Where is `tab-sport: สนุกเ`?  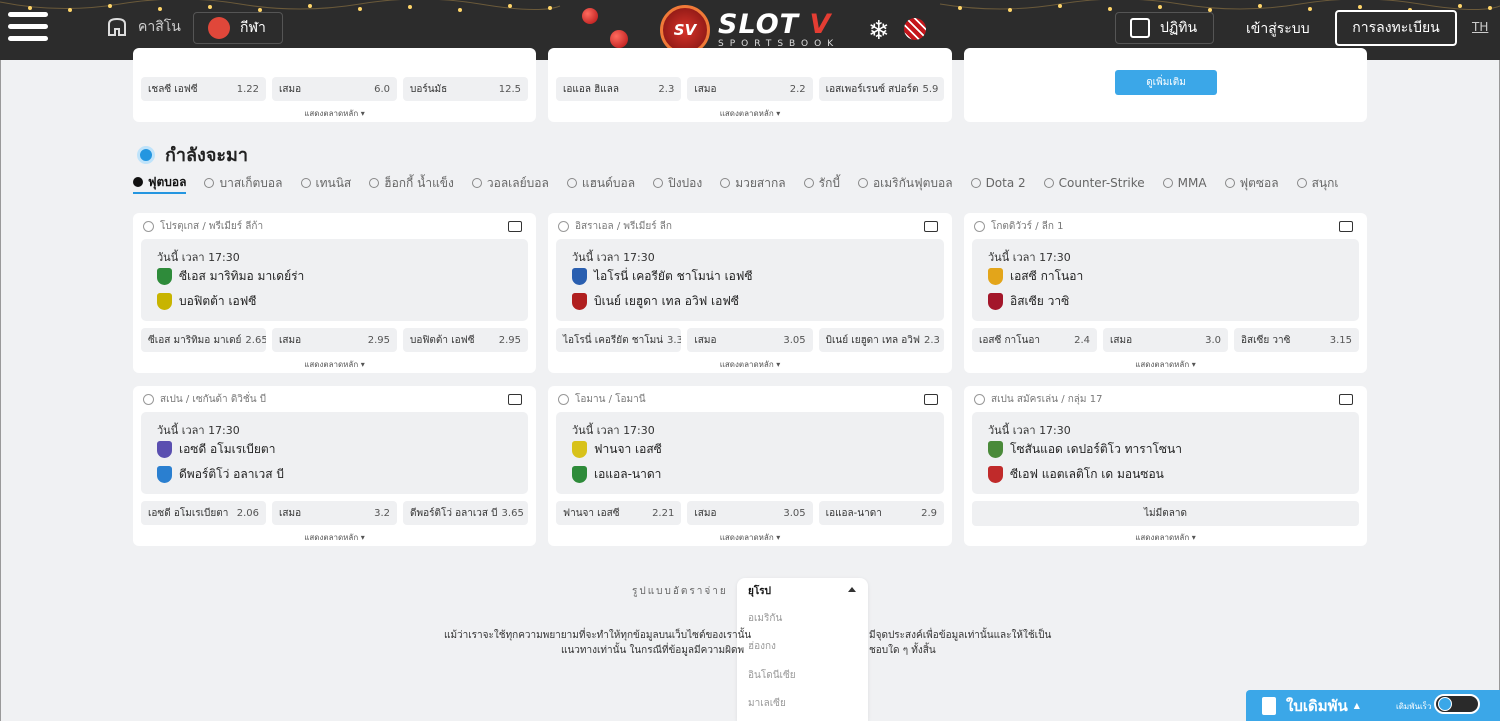 tab-sport: สนุกเ is located at coordinates (1317, 183).